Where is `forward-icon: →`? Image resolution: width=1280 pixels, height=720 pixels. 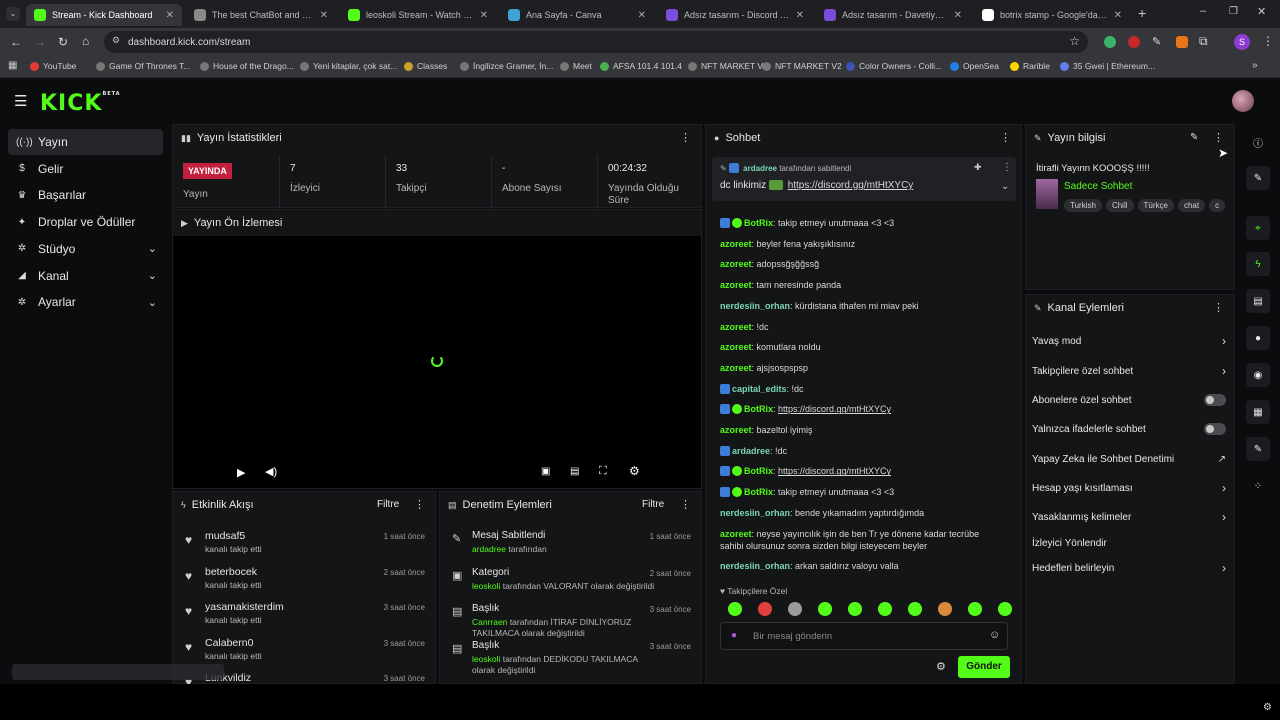 forward-icon: → is located at coordinates (40, 42).